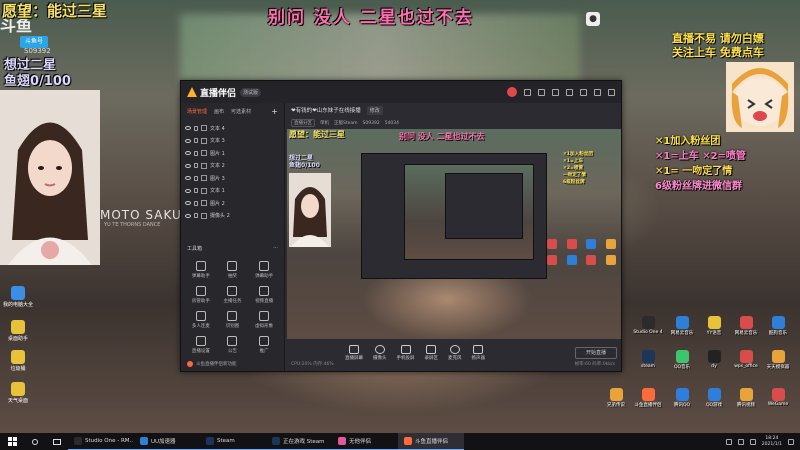 The height and width of the screenshot is (450, 800). Describe the element at coordinates (57, 441) in the screenshot. I see `task-view-button` at that location.